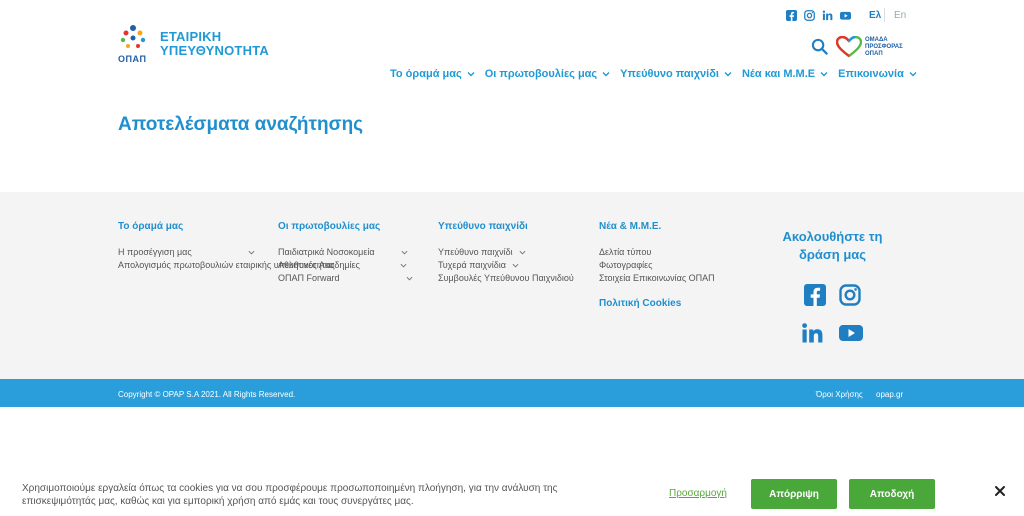 The image size is (1024, 516). I want to click on header-social, so click(818, 15).